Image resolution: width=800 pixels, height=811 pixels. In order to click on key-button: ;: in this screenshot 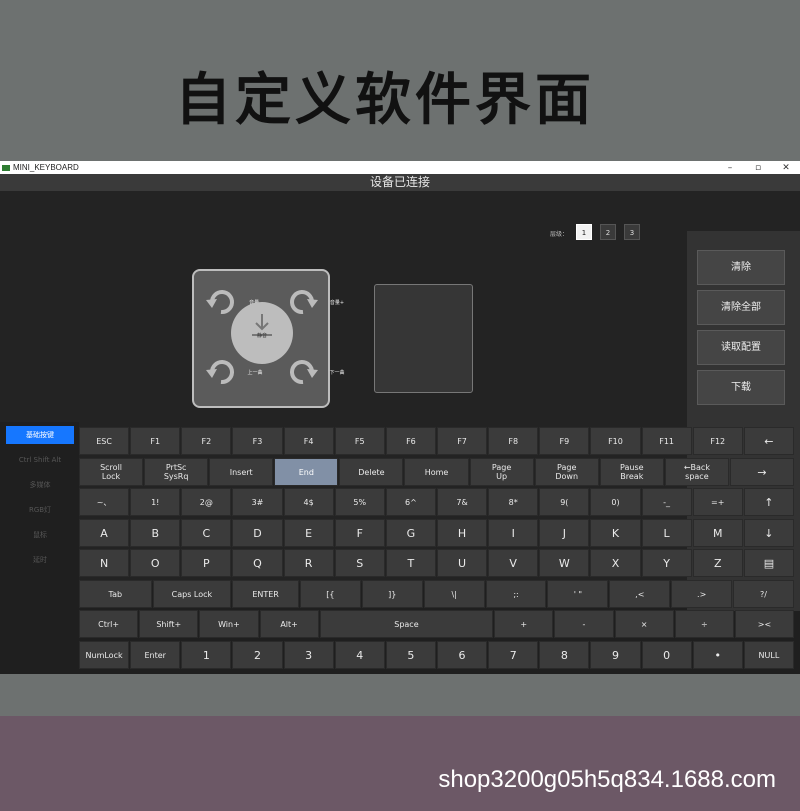, I will do `click(516, 594)`.